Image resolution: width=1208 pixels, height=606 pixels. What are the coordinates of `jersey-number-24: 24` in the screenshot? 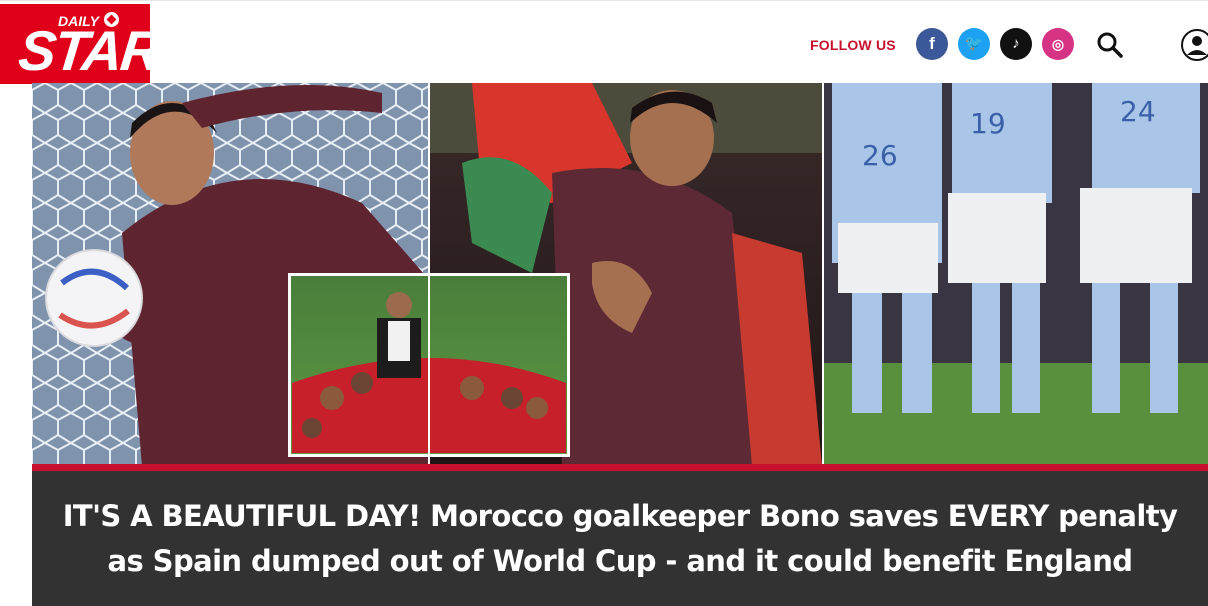 It's located at (1138, 111).